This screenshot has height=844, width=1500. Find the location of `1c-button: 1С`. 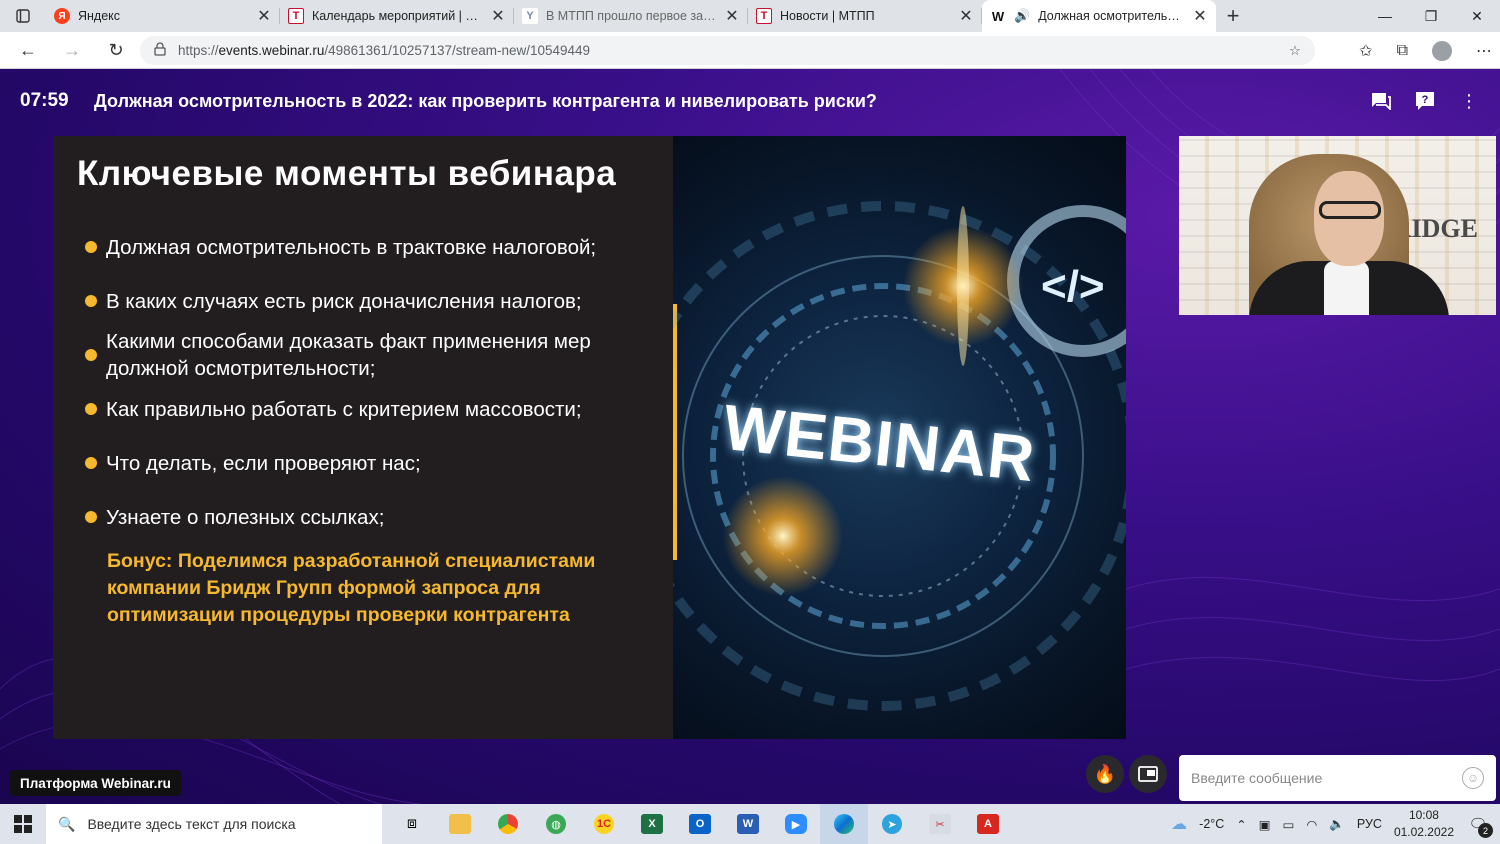

1c-button: 1С is located at coordinates (604, 824).